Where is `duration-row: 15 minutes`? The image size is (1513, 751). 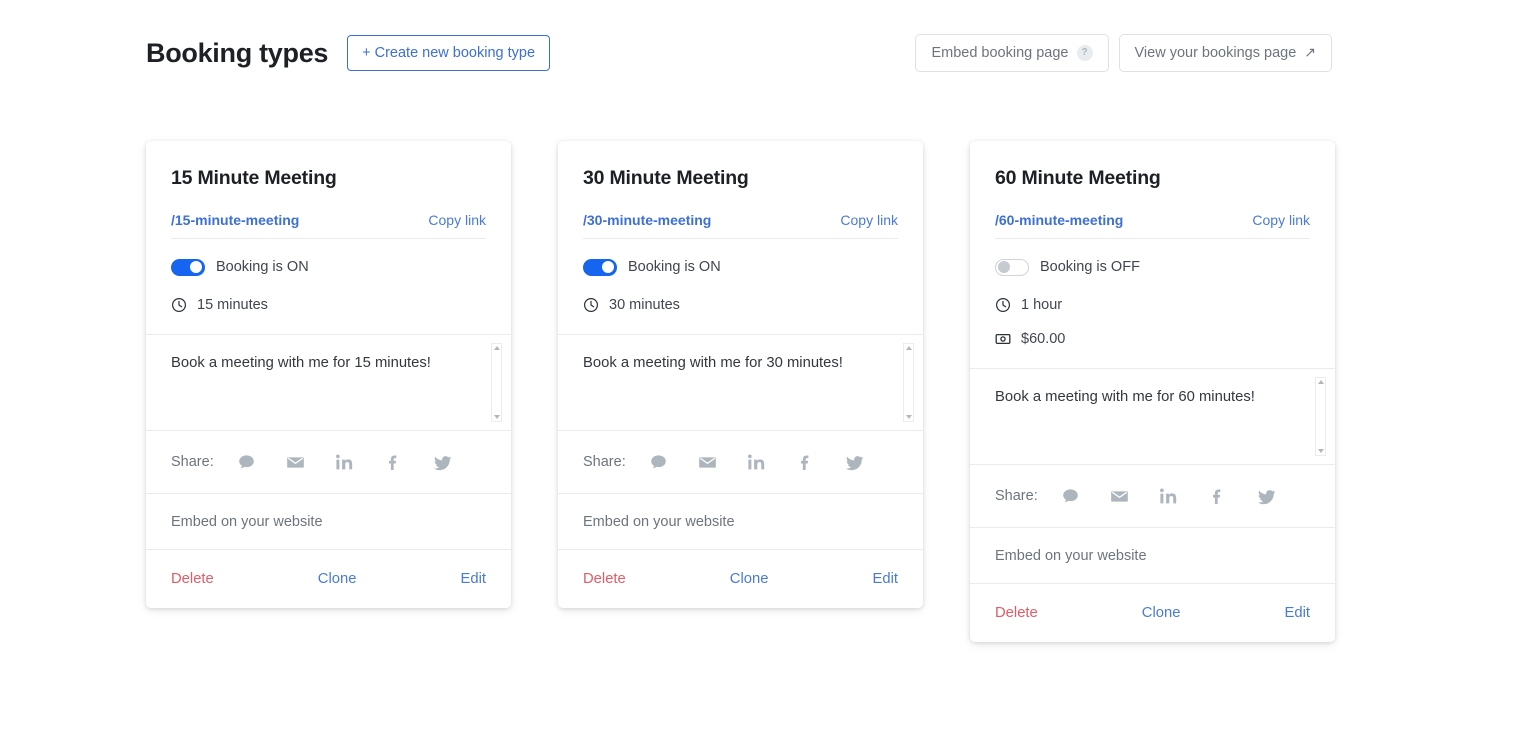 duration-row: 15 minutes is located at coordinates (328, 305).